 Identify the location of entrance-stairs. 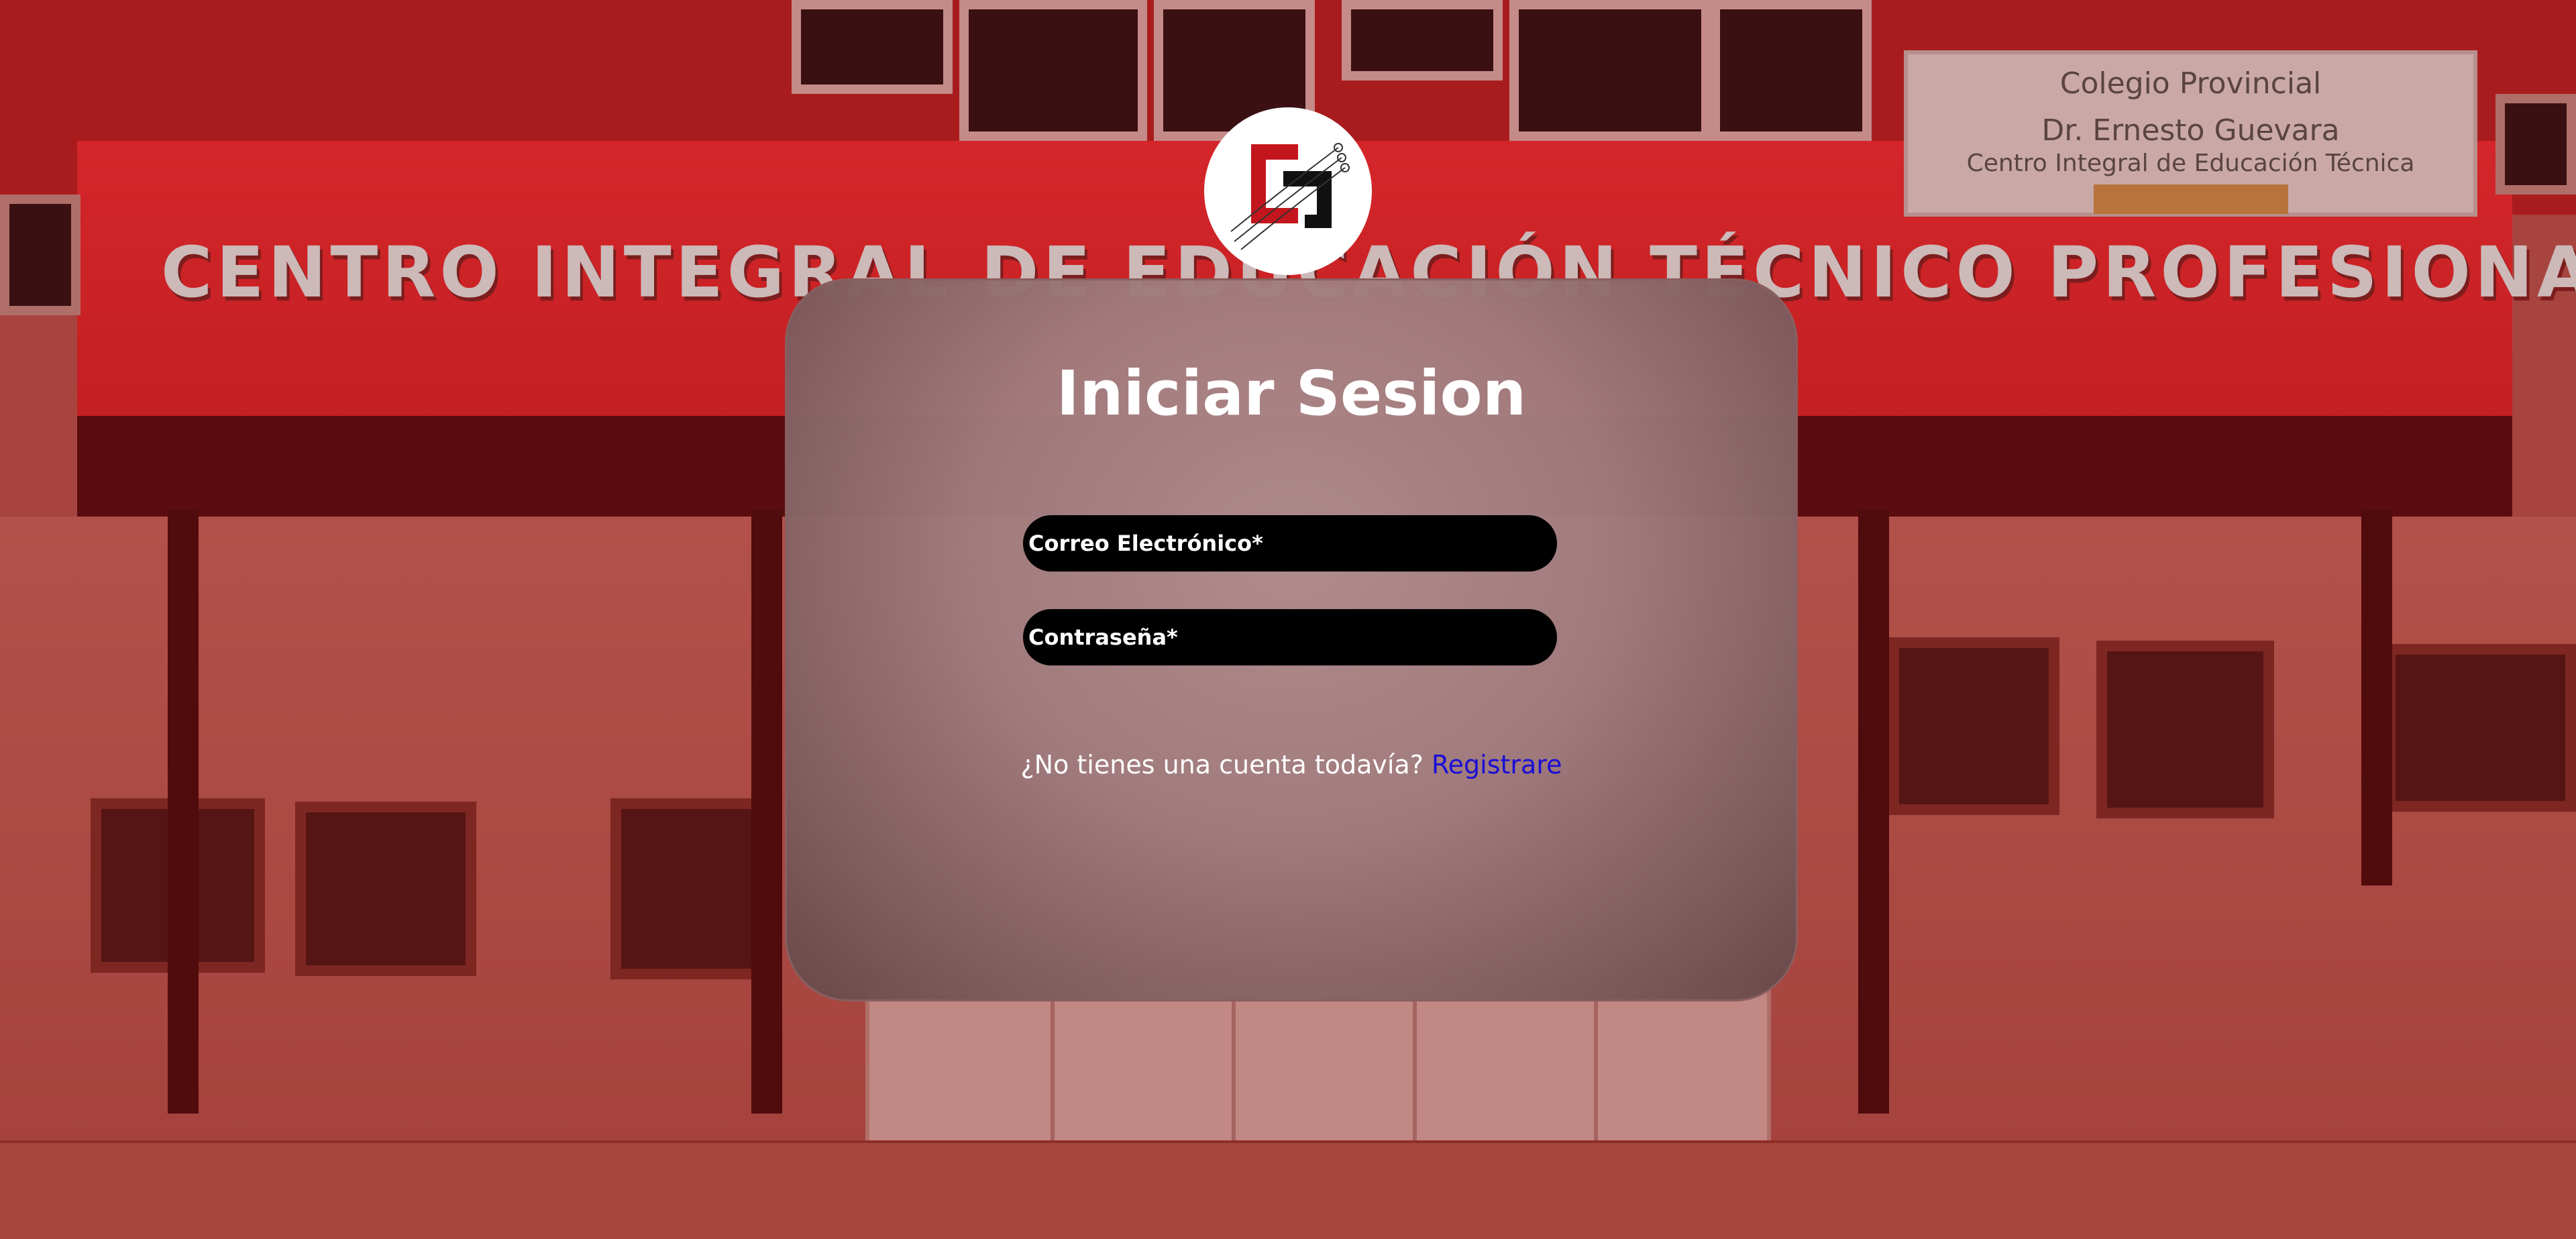
(1288, 1189).